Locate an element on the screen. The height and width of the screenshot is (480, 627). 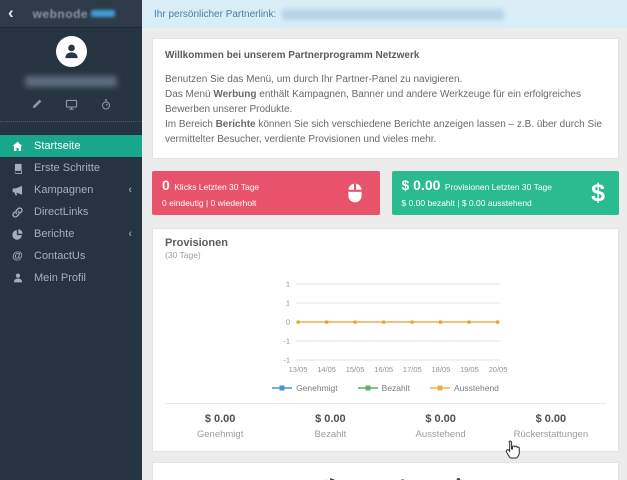
topbar: Ihr persönlicher Partnerlink: is located at coordinates (384, 14).